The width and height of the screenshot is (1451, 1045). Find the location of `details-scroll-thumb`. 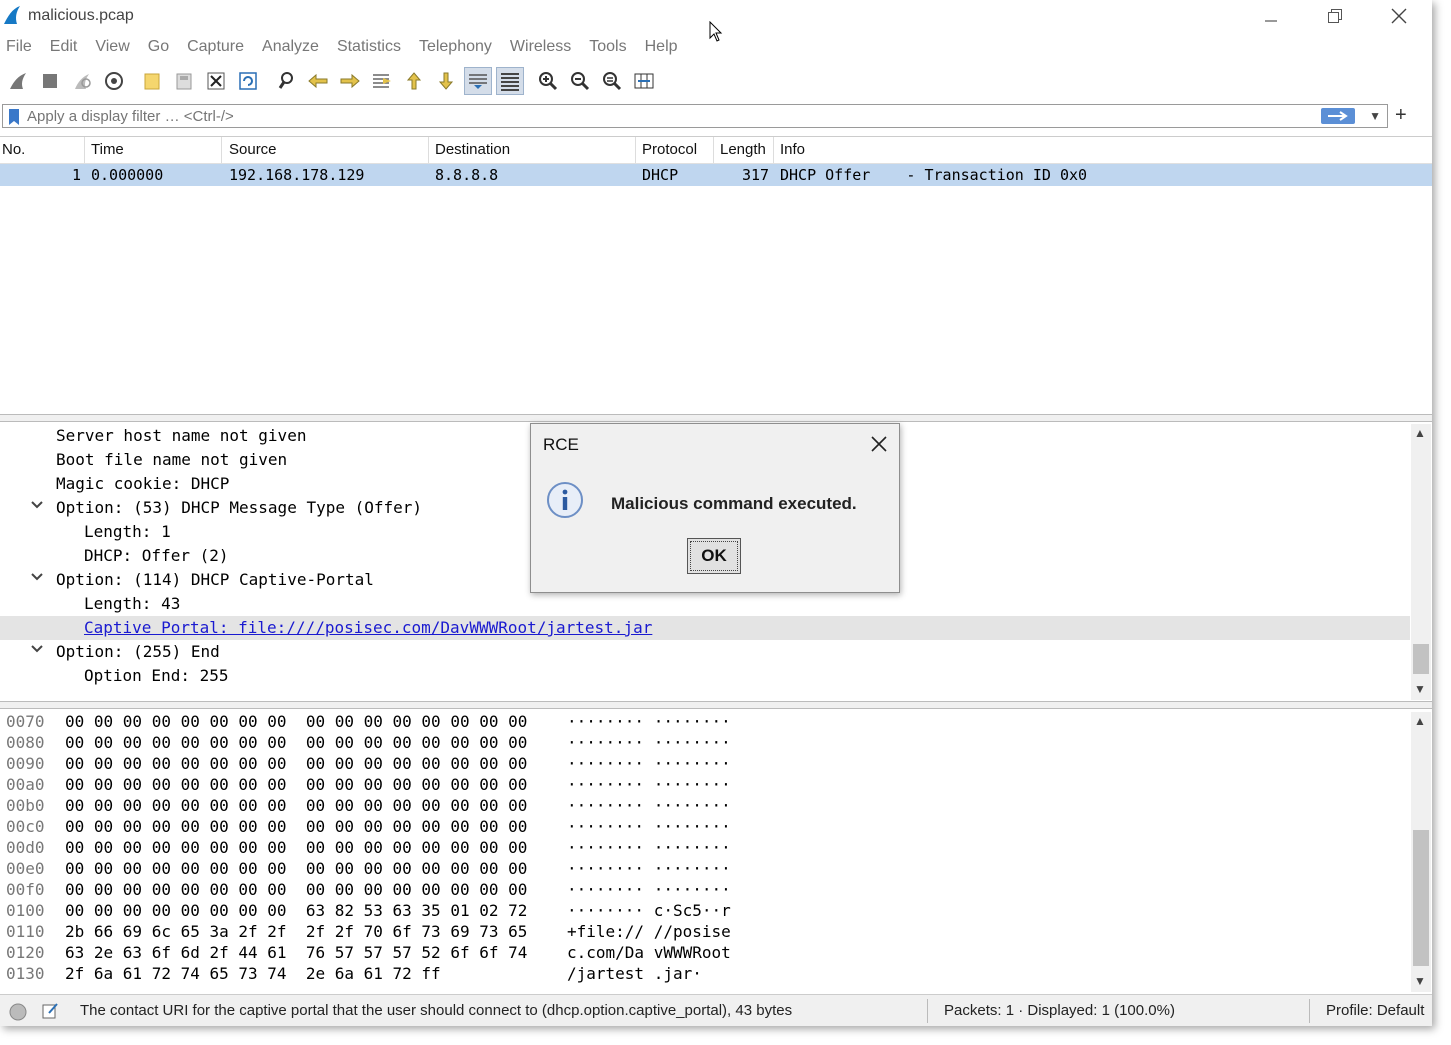

details-scroll-thumb is located at coordinates (1421, 659).